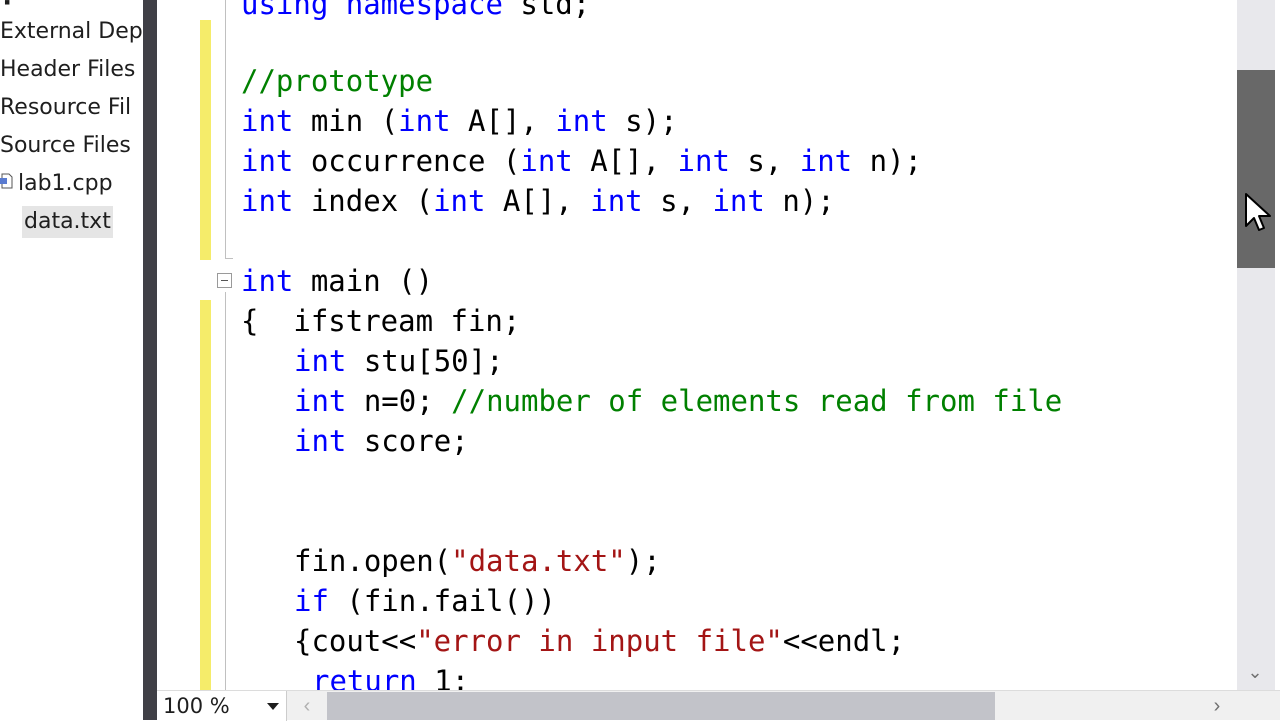 This screenshot has width=1280, height=721. What do you see at coordinates (391, 677) in the screenshot?
I see `code-line: return 1;` at bounding box center [391, 677].